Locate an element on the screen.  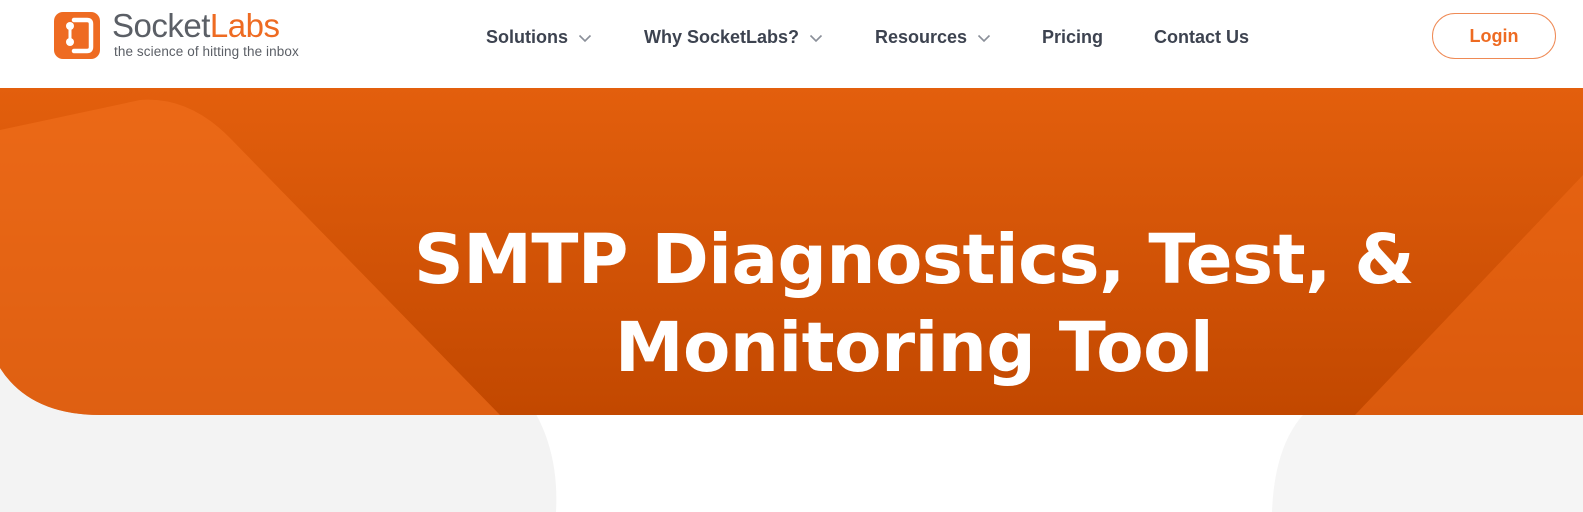
nav-item-pricing: Pricing is located at coordinates (1072, 37).